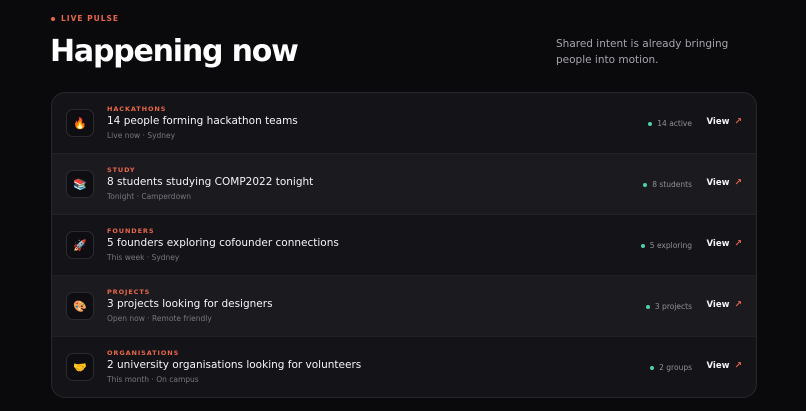  I want to click on rocket-icon: 🚀, so click(80, 245).